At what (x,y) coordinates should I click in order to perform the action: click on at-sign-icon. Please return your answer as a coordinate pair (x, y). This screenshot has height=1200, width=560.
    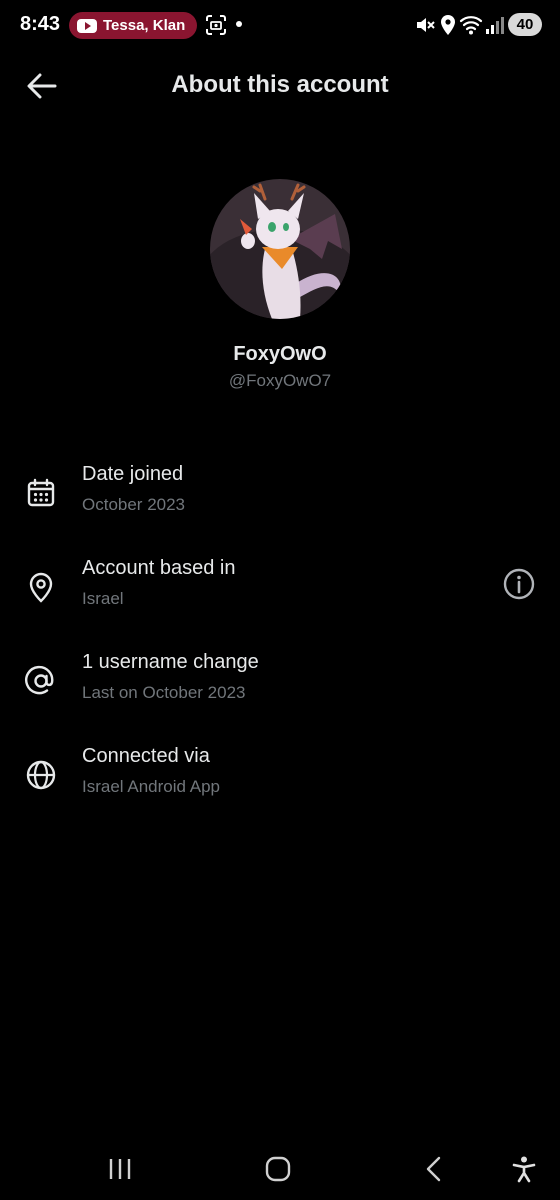
    Looking at the image, I should click on (39, 680).